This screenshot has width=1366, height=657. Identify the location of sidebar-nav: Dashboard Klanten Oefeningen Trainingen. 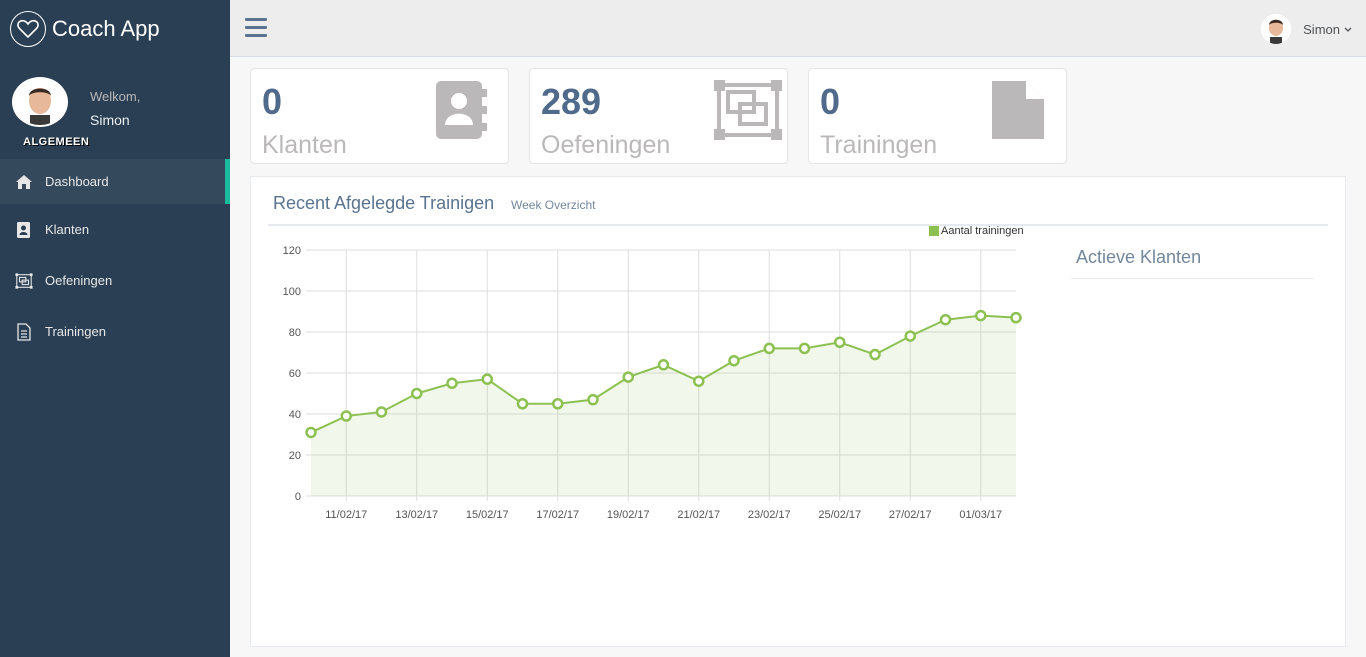
(115, 258).